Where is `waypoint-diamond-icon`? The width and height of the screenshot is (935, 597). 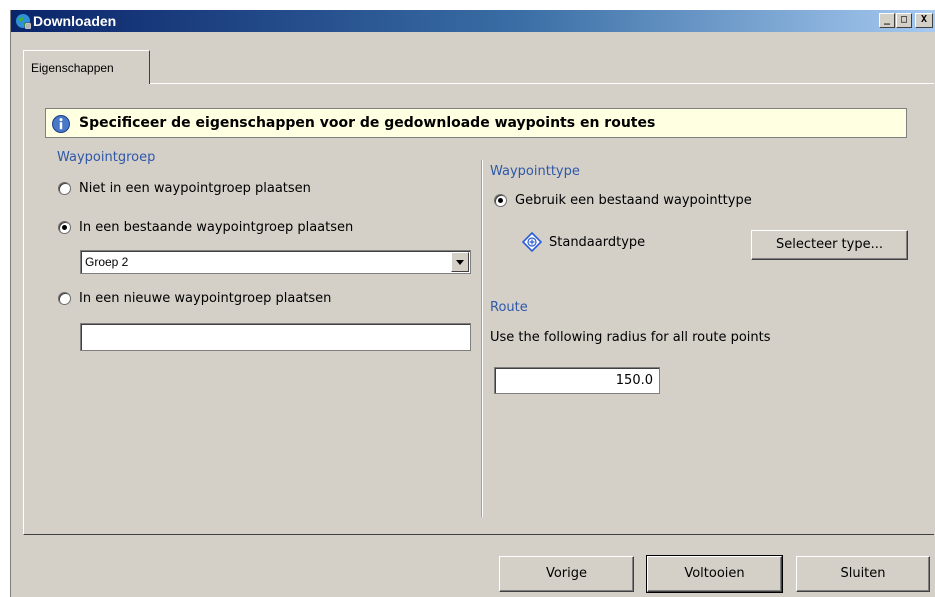 waypoint-diamond-icon is located at coordinates (532, 242).